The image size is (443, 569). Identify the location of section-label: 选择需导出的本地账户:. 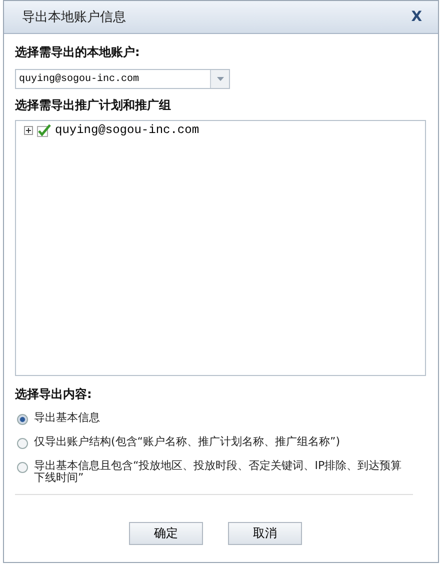
(78, 52).